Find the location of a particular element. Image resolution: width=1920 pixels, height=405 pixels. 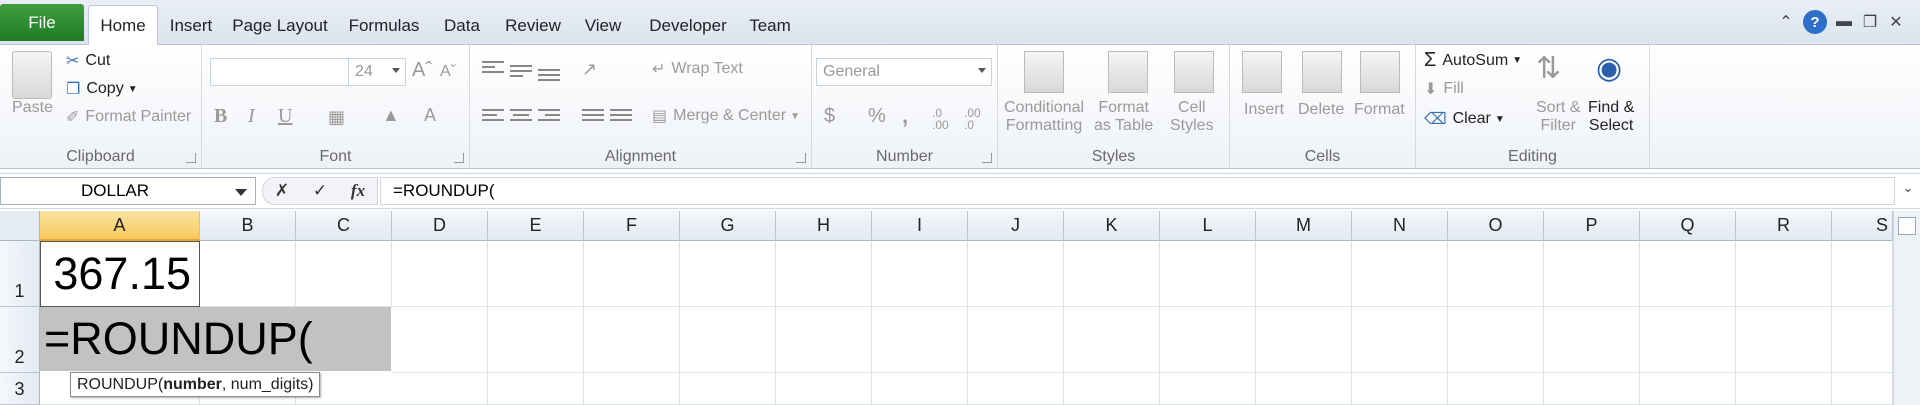

font-size-select: 24 is located at coordinates (377, 72).